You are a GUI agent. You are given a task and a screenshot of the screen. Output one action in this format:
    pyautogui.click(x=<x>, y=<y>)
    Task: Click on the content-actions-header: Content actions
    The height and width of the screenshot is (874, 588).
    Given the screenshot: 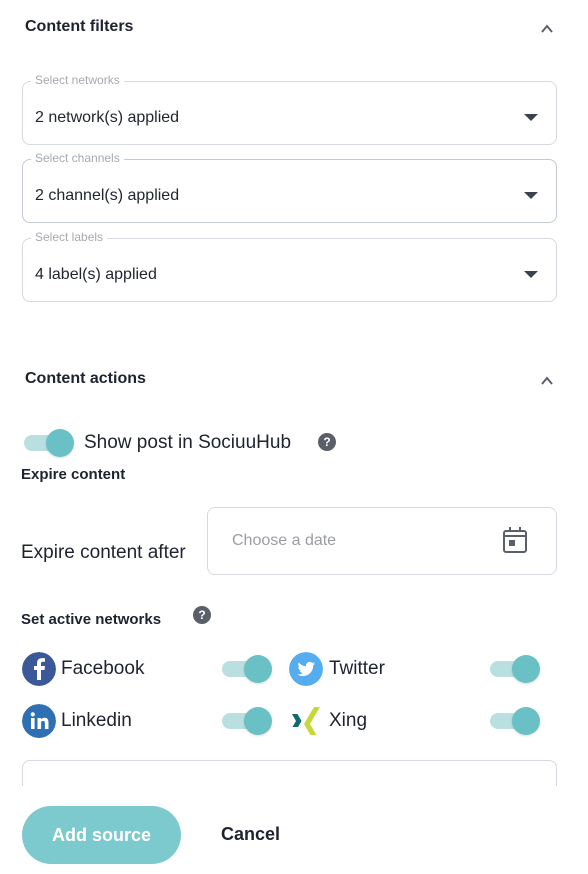 What is the action you would take?
    pyautogui.click(x=294, y=380)
    